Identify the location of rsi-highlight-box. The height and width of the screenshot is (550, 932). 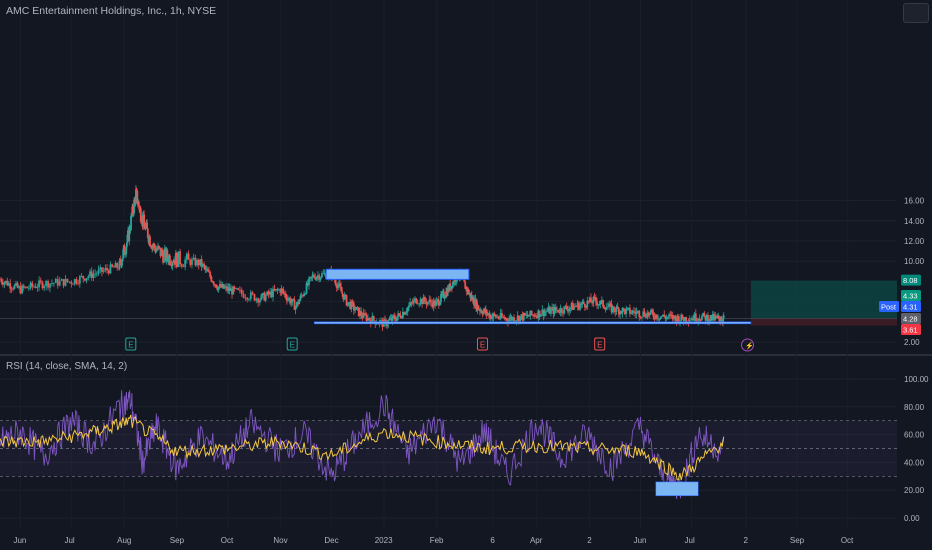
(677, 489).